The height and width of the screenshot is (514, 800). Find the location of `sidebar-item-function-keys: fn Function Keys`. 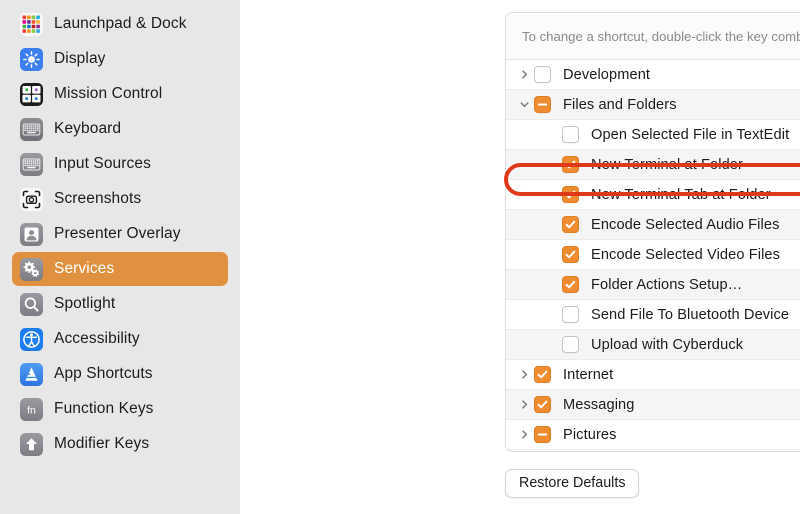

sidebar-item-function-keys: fn Function Keys is located at coordinates (120, 409).